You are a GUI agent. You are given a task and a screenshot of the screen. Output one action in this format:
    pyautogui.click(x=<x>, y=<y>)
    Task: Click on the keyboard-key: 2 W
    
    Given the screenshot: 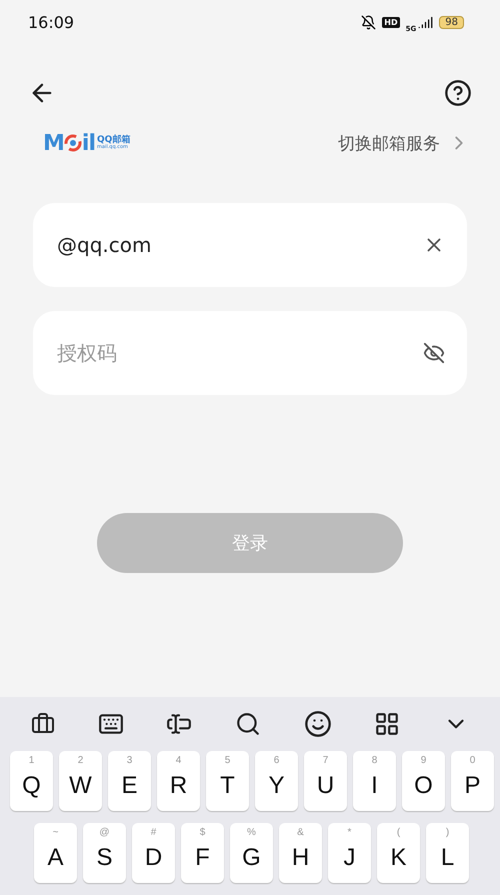 What is the action you would take?
    pyautogui.click(x=80, y=781)
    